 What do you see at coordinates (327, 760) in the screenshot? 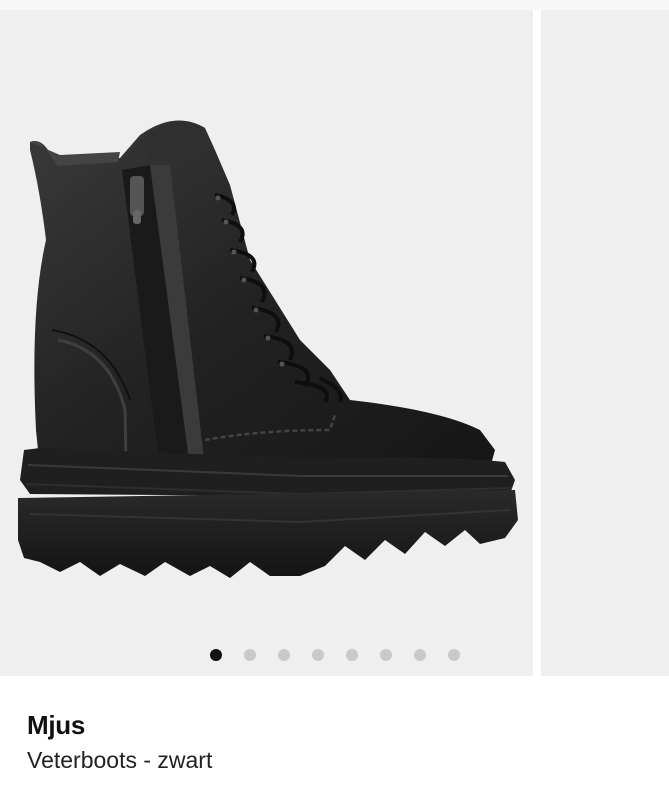
I see `product-subtitle: Veterboots - zwart` at bounding box center [327, 760].